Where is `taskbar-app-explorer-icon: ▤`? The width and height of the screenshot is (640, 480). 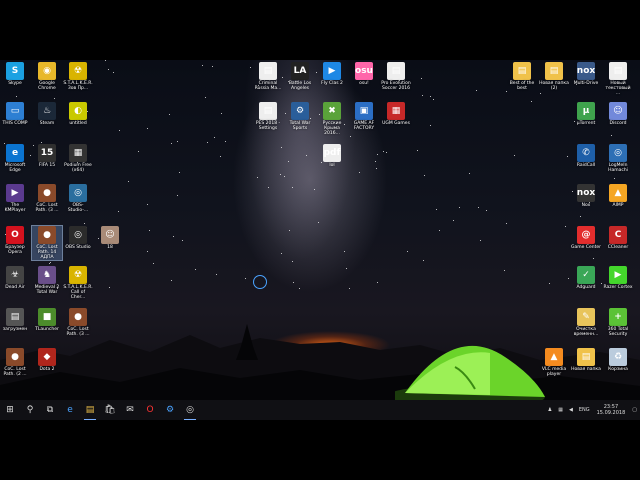 taskbar-app-explorer-icon: ▤ is located at coordinates (90, 410).